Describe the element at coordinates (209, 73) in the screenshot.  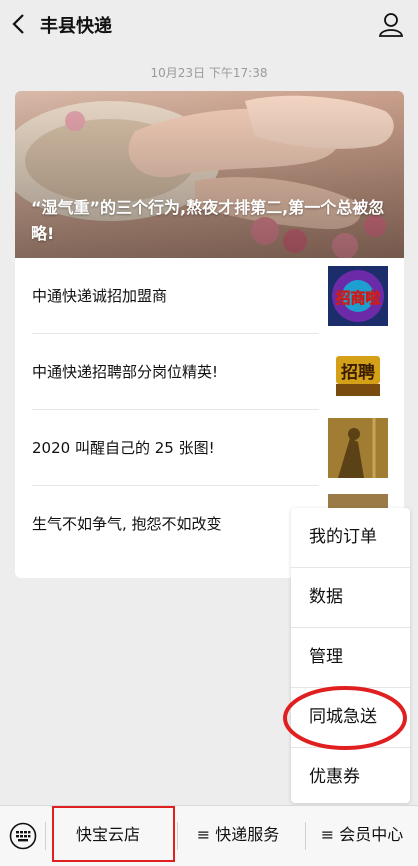
I see `message-timestamp: 10月23日 下午17:38` at that location.